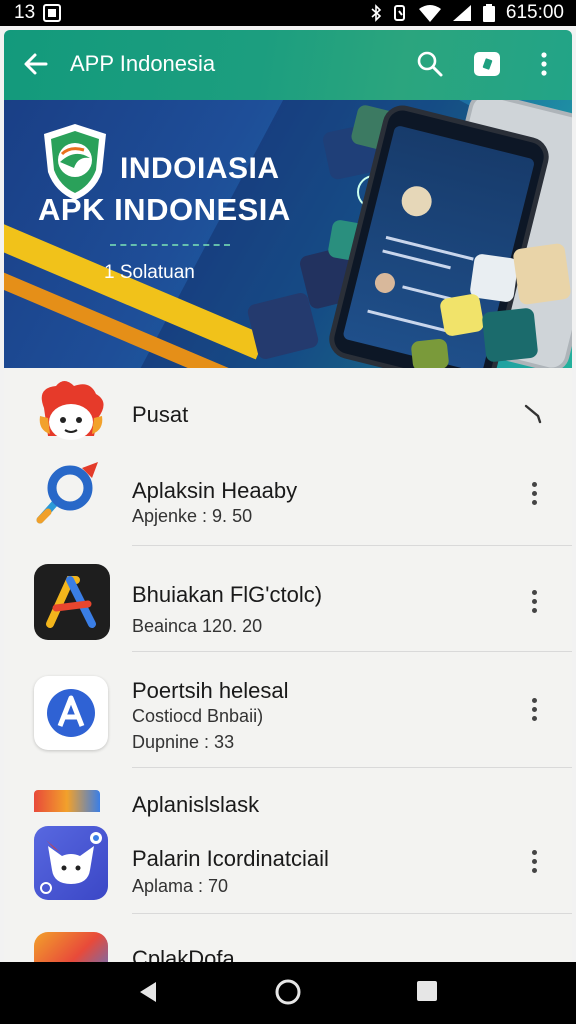 The image size is (576, 1024). I want to click on letter-a-dark-app-icon, so click(72, 602).